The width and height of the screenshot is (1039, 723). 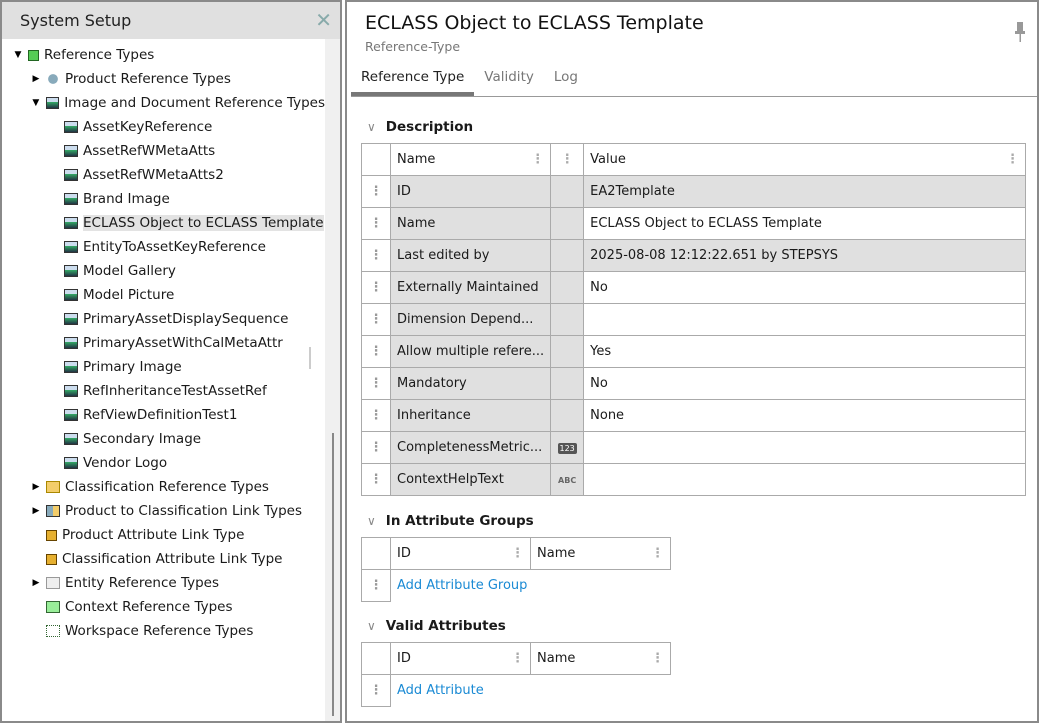 I want to click on tree-item: AssetRefWMetaAtts, so click(x=163, y=151).